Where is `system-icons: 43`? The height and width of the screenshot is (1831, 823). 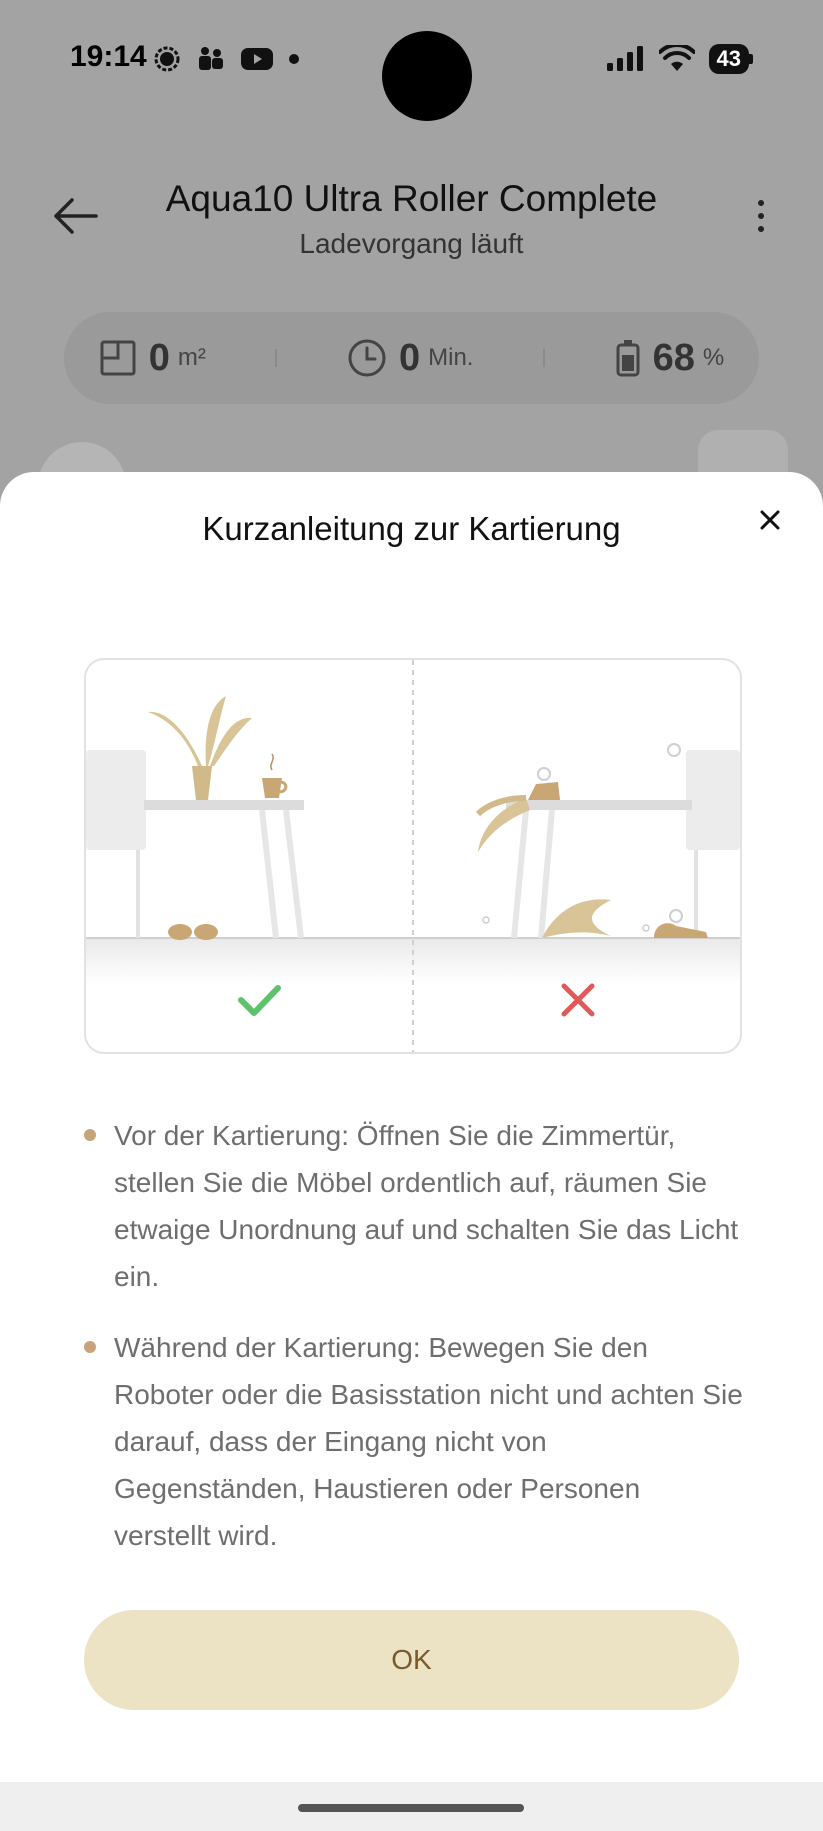
system-icons: 43 is located at coordinates (679, 59).